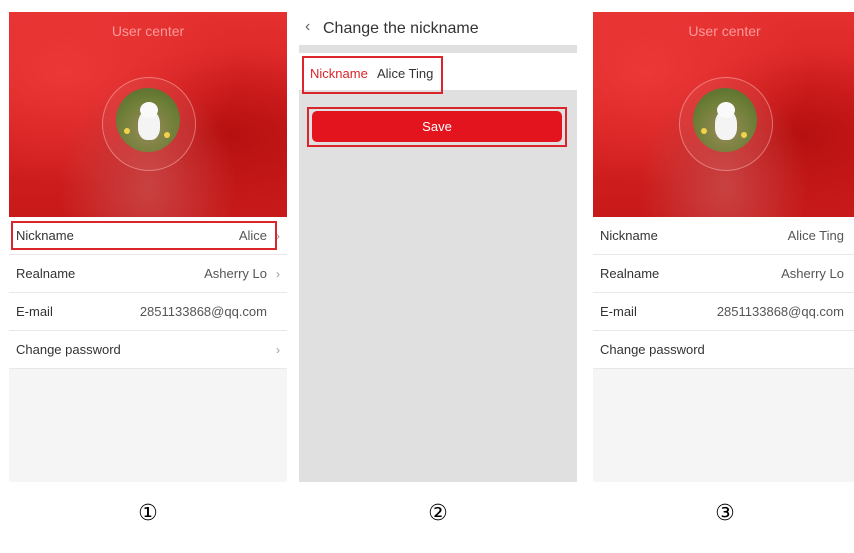 The height and width of the screenshot is (553, 854). I want to click on top-bar: ‹ Change the nickname, so click(438, 28).